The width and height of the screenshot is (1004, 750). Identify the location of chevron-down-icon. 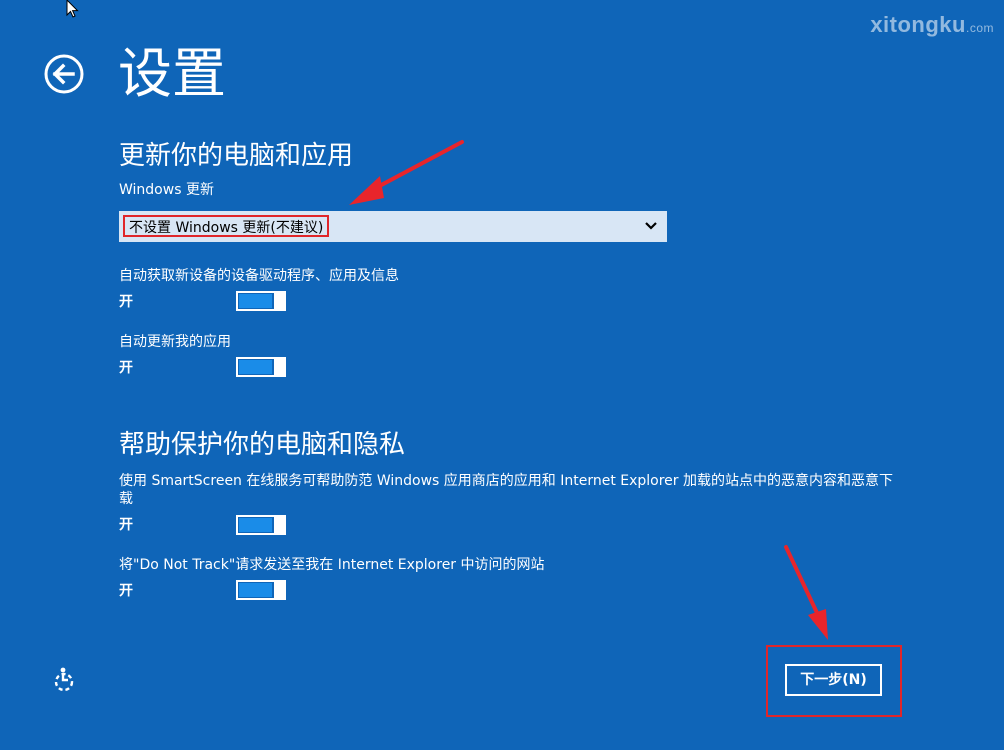
(651, 226).